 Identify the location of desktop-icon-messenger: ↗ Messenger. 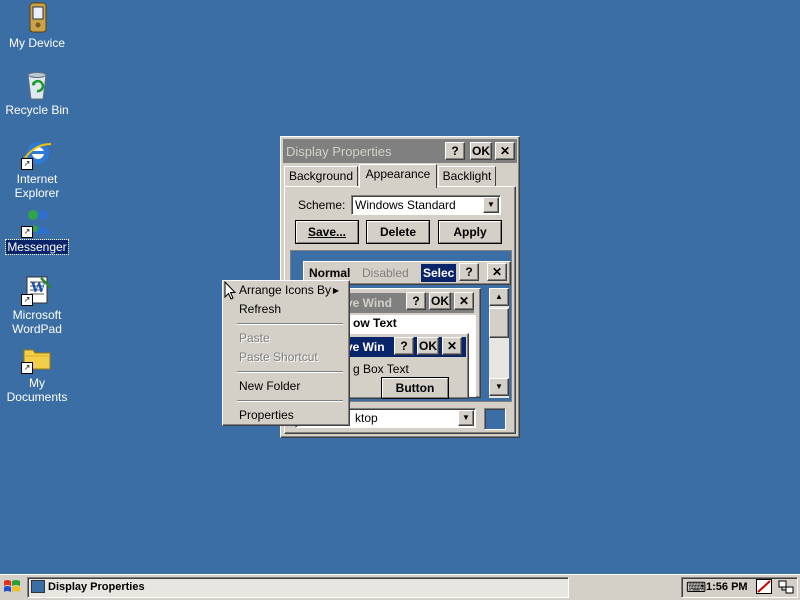
(37, 230).